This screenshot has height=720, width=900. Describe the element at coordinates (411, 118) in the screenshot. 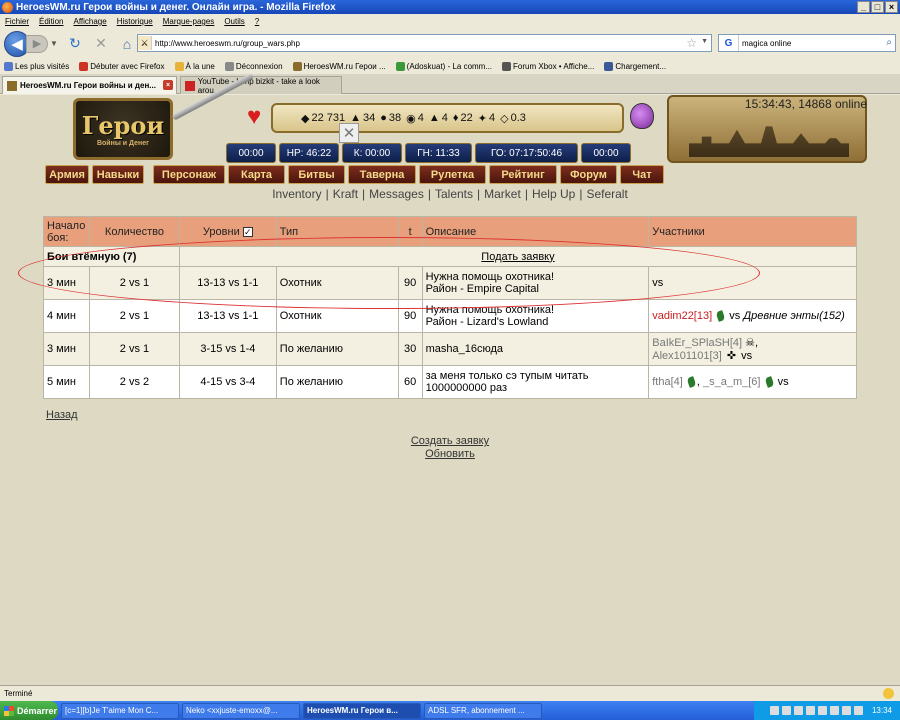

I see `mercury-icon: ◉` at that location.